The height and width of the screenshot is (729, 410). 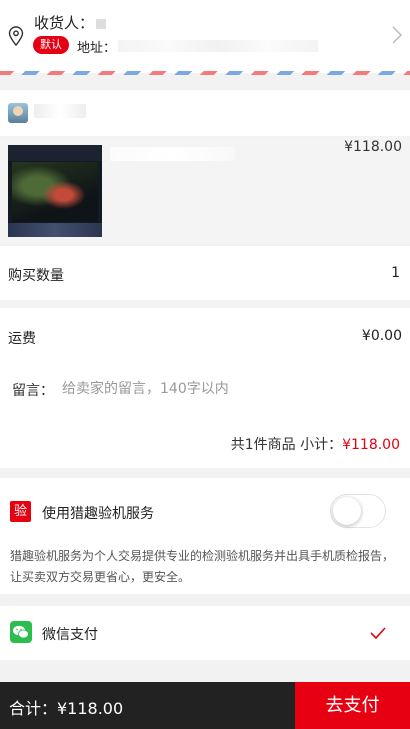 What do you see at coordinates (33, 391) in the screenshot?
I see `message-label: 留言：` at bounding box center [33, 391].